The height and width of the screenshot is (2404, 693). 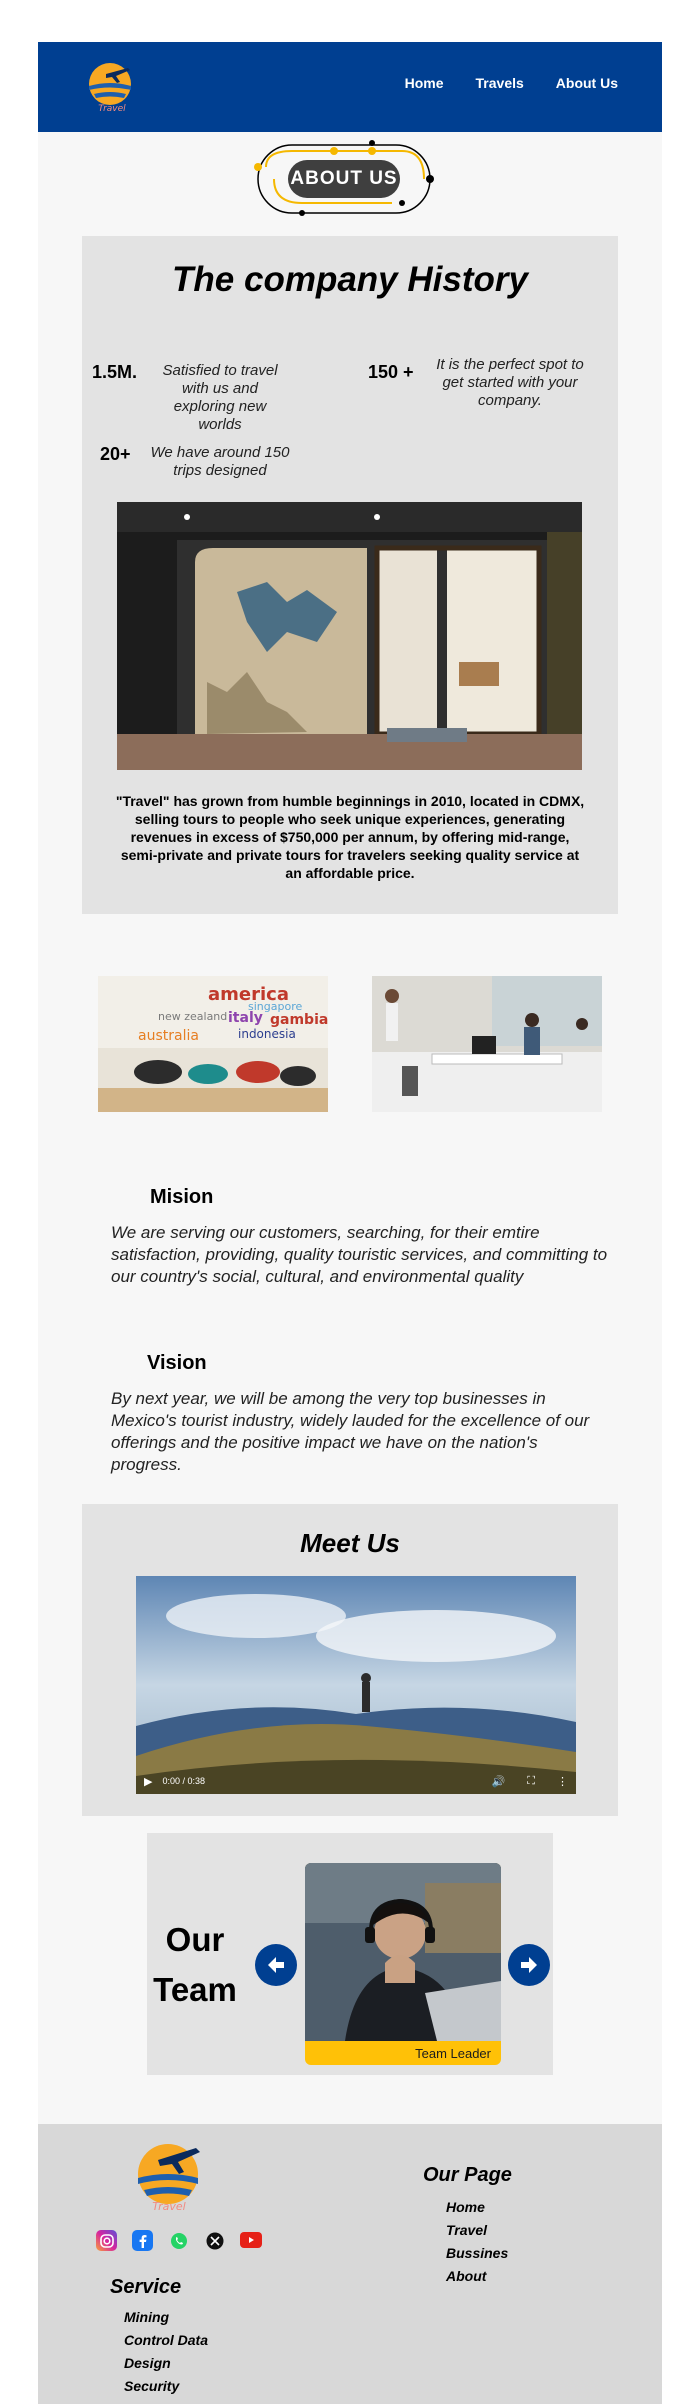 I want to click on about-us-label: ABOUT US, so click(x=344, y=179).